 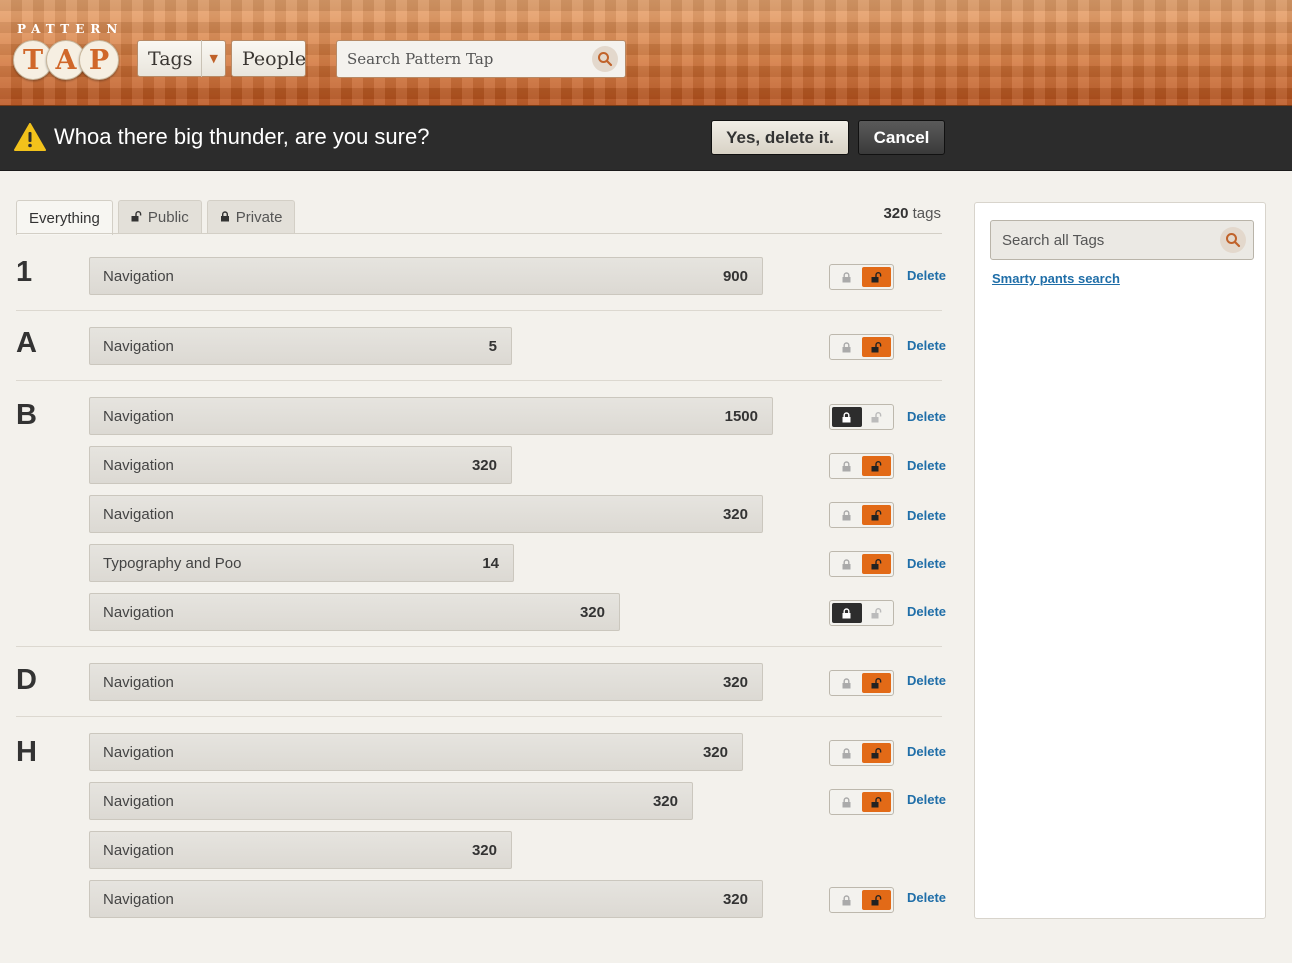 What do you see at coordinates (259, 217) in the screenshot?
I see `tab-label: Private` at bounding box center [259, 217].